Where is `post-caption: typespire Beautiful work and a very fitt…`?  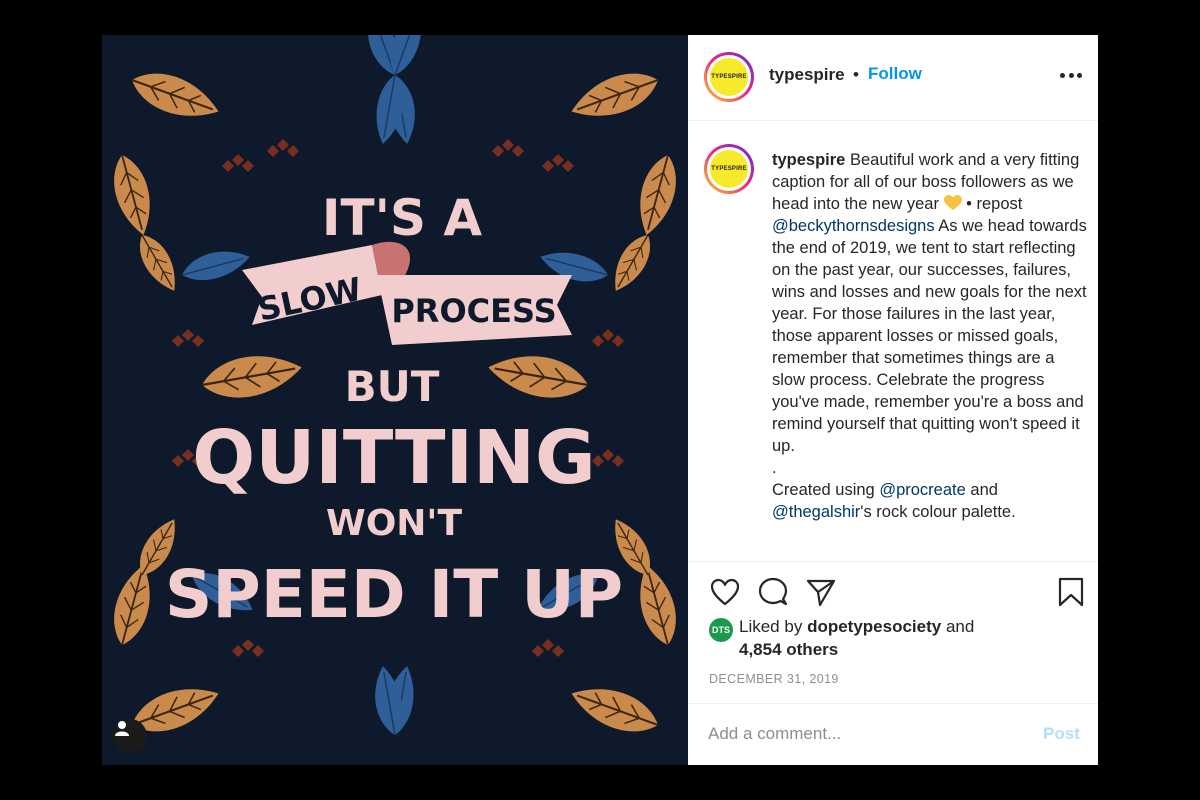
post-caption: typespire Beautiful work and a very fitt… is located at coordinates (932, 336).